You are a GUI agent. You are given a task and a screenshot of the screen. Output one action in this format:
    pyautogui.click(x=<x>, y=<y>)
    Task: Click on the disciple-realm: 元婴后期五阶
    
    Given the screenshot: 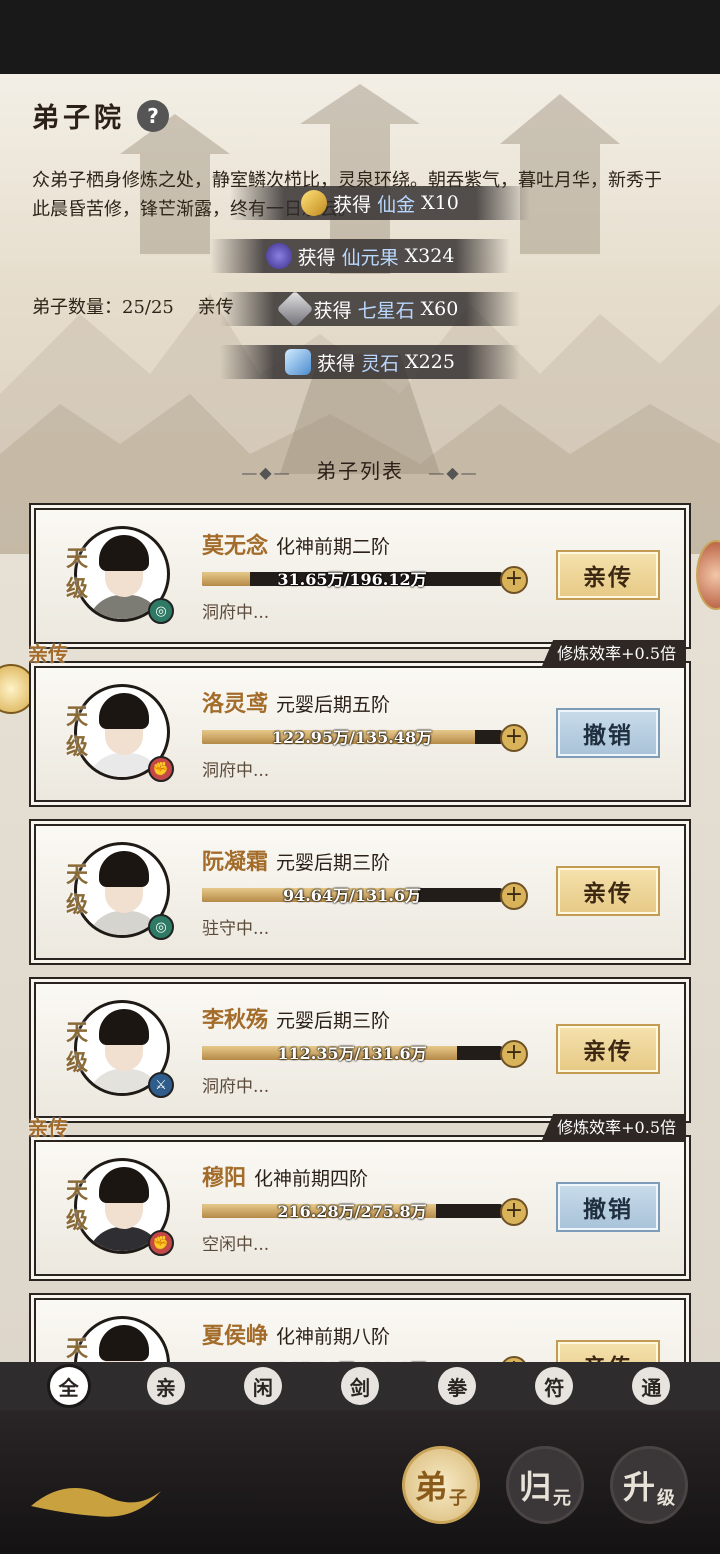 What is the action you would take?
    pyautogui.click(x=333, y=705)
    